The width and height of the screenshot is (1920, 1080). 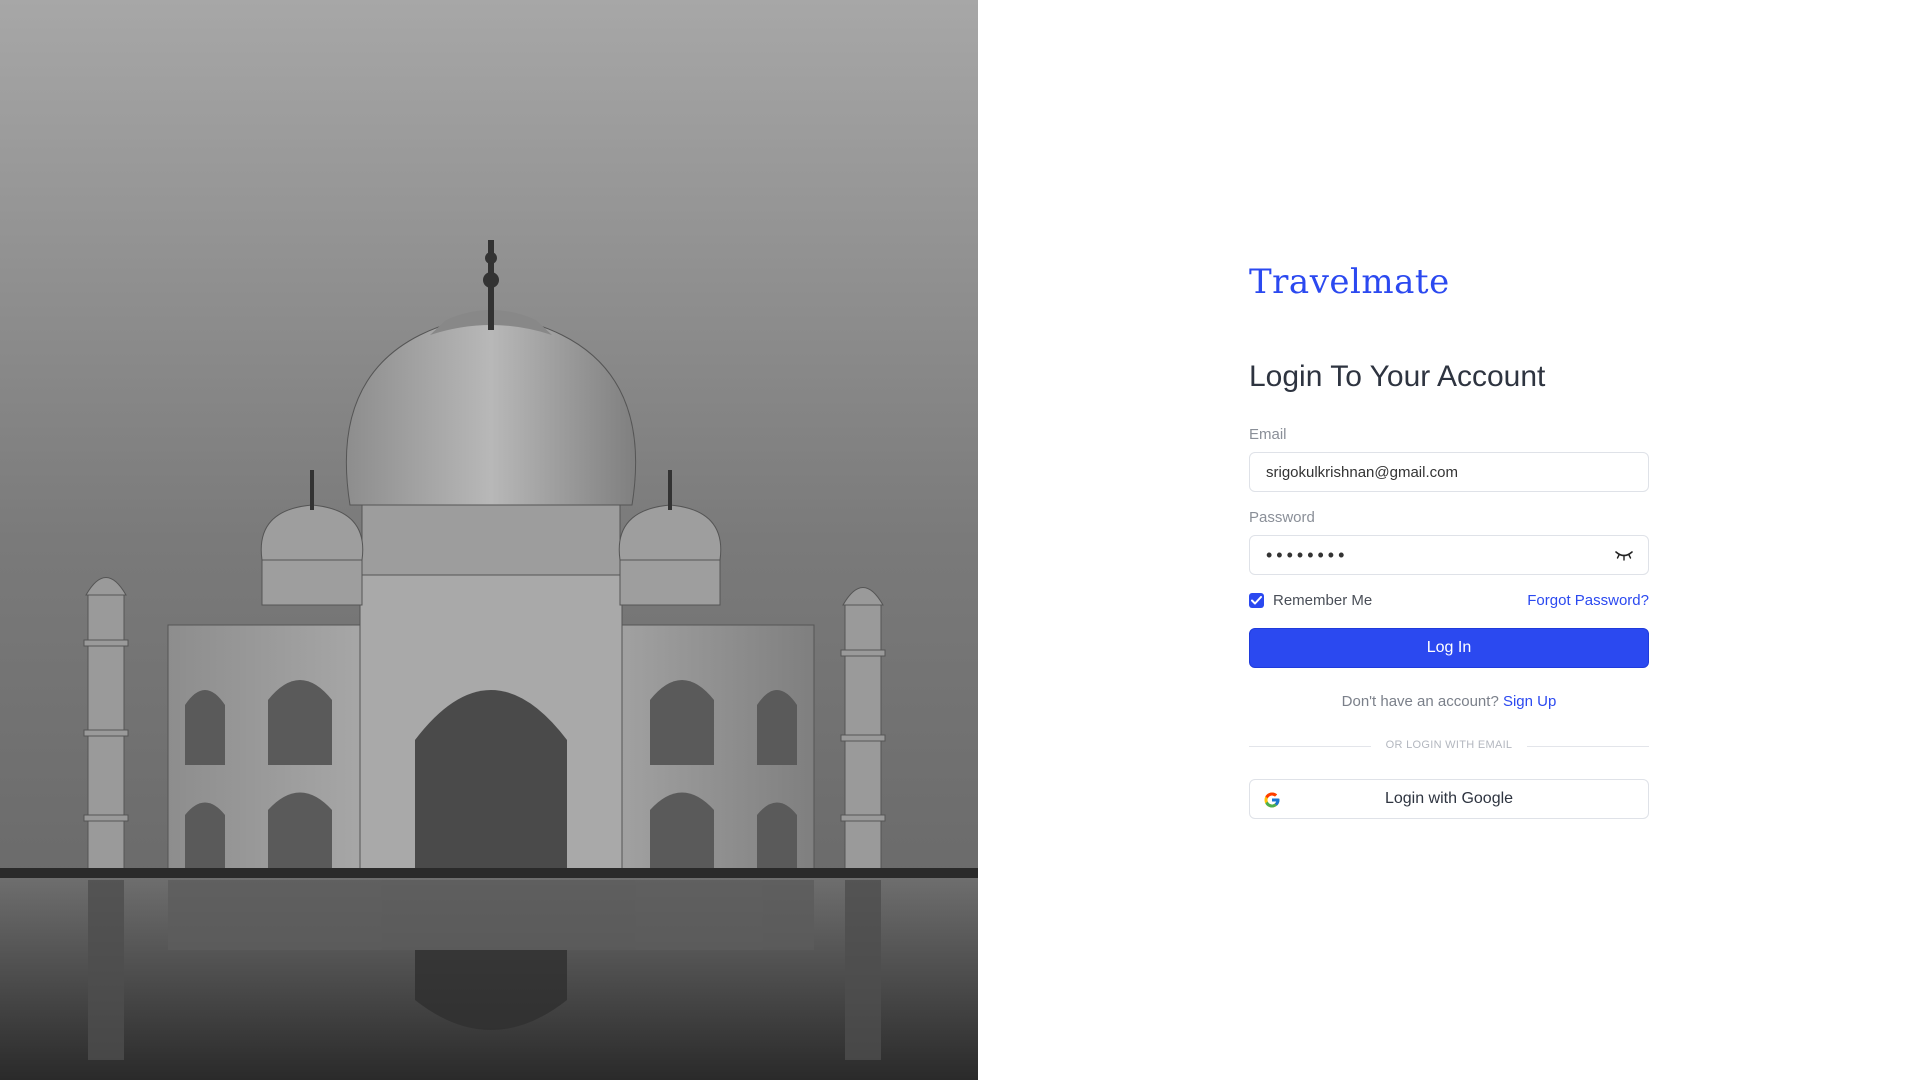 I want to click on password-toggle-button, so click(x=1624, y=555).